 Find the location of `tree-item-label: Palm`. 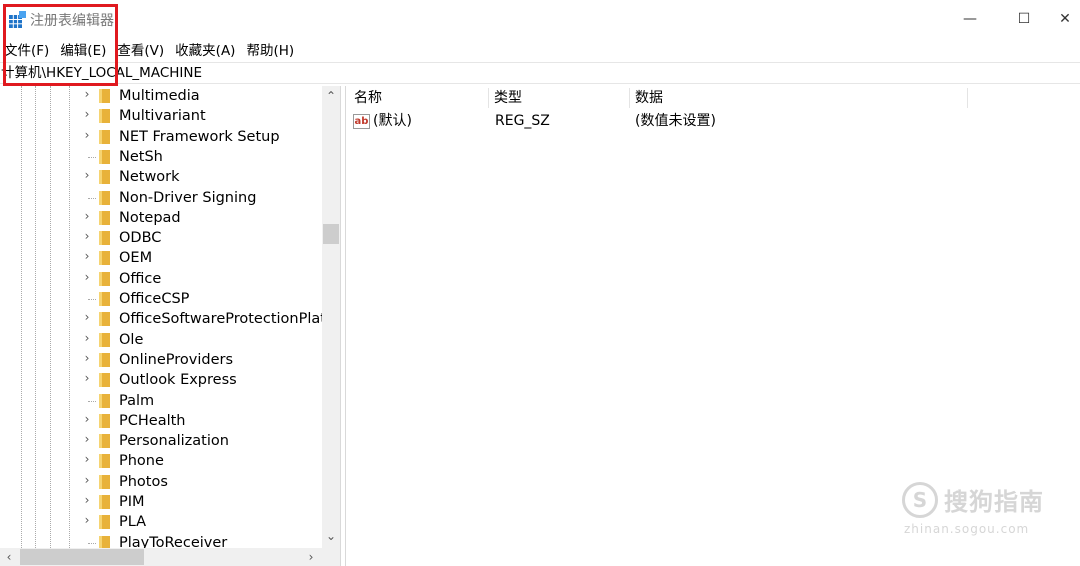

tree-item-label: Palm is located at coordinates (137, 400).